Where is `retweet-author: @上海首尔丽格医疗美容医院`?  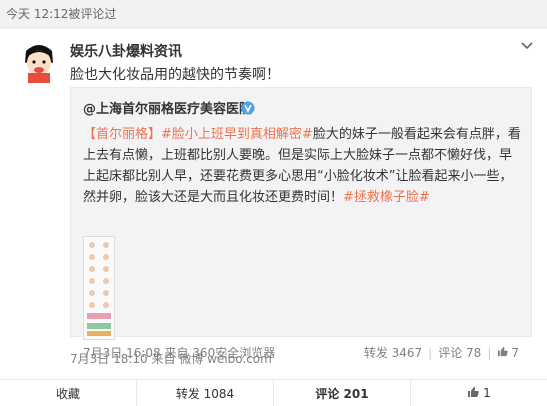 retweet-author: @上海首尔丽格医疗美容医院 is located at coordinates (167, 107).